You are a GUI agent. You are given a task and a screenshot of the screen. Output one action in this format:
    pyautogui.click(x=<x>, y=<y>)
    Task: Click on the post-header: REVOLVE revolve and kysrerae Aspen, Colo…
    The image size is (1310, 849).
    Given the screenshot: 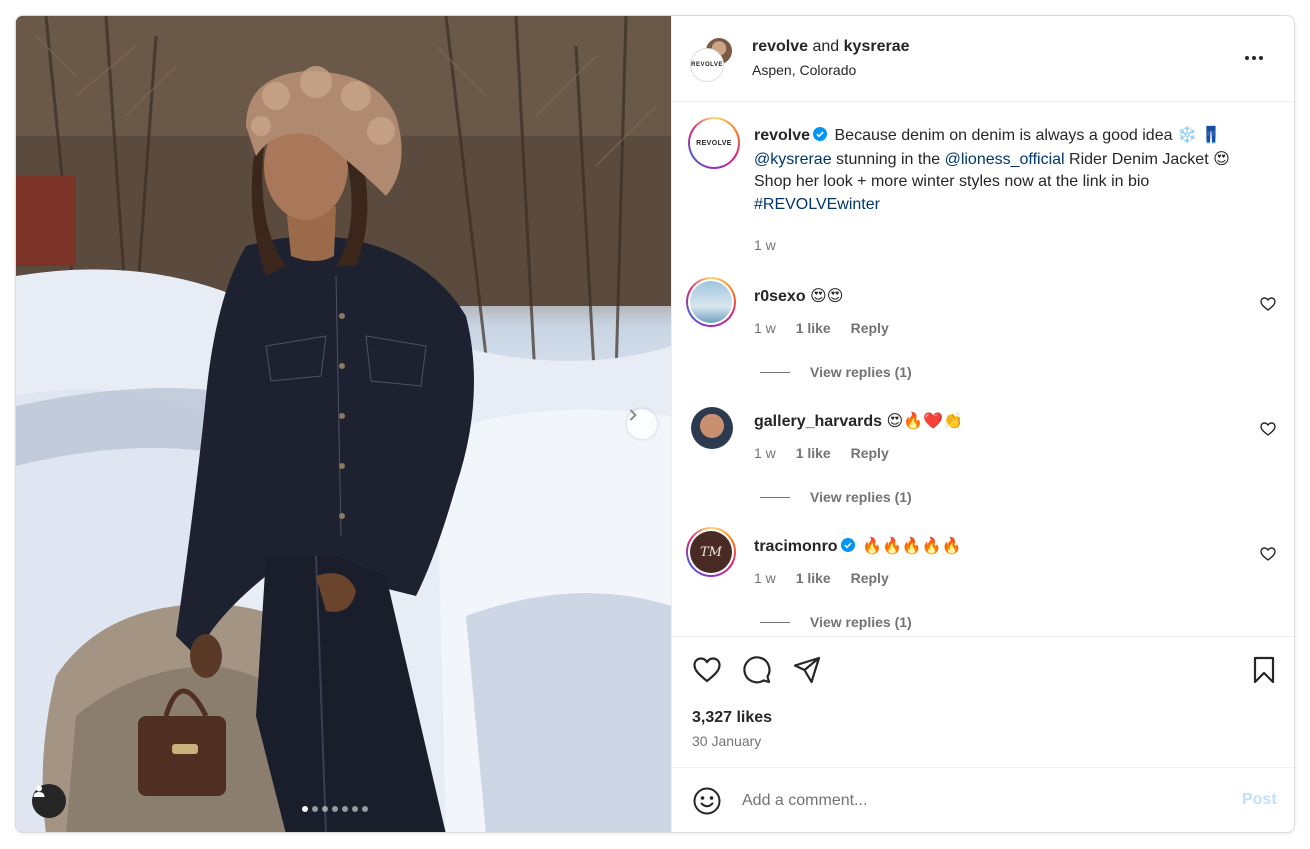 What is the action you would take?
    pyautogui.click(x=983, y=59)
    